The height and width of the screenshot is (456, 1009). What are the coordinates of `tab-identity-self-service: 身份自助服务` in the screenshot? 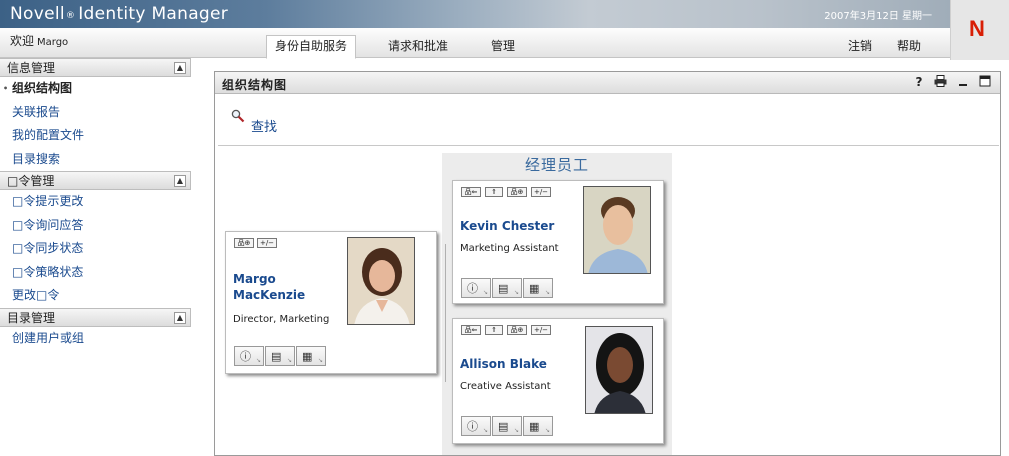 It's located at (311, 47).